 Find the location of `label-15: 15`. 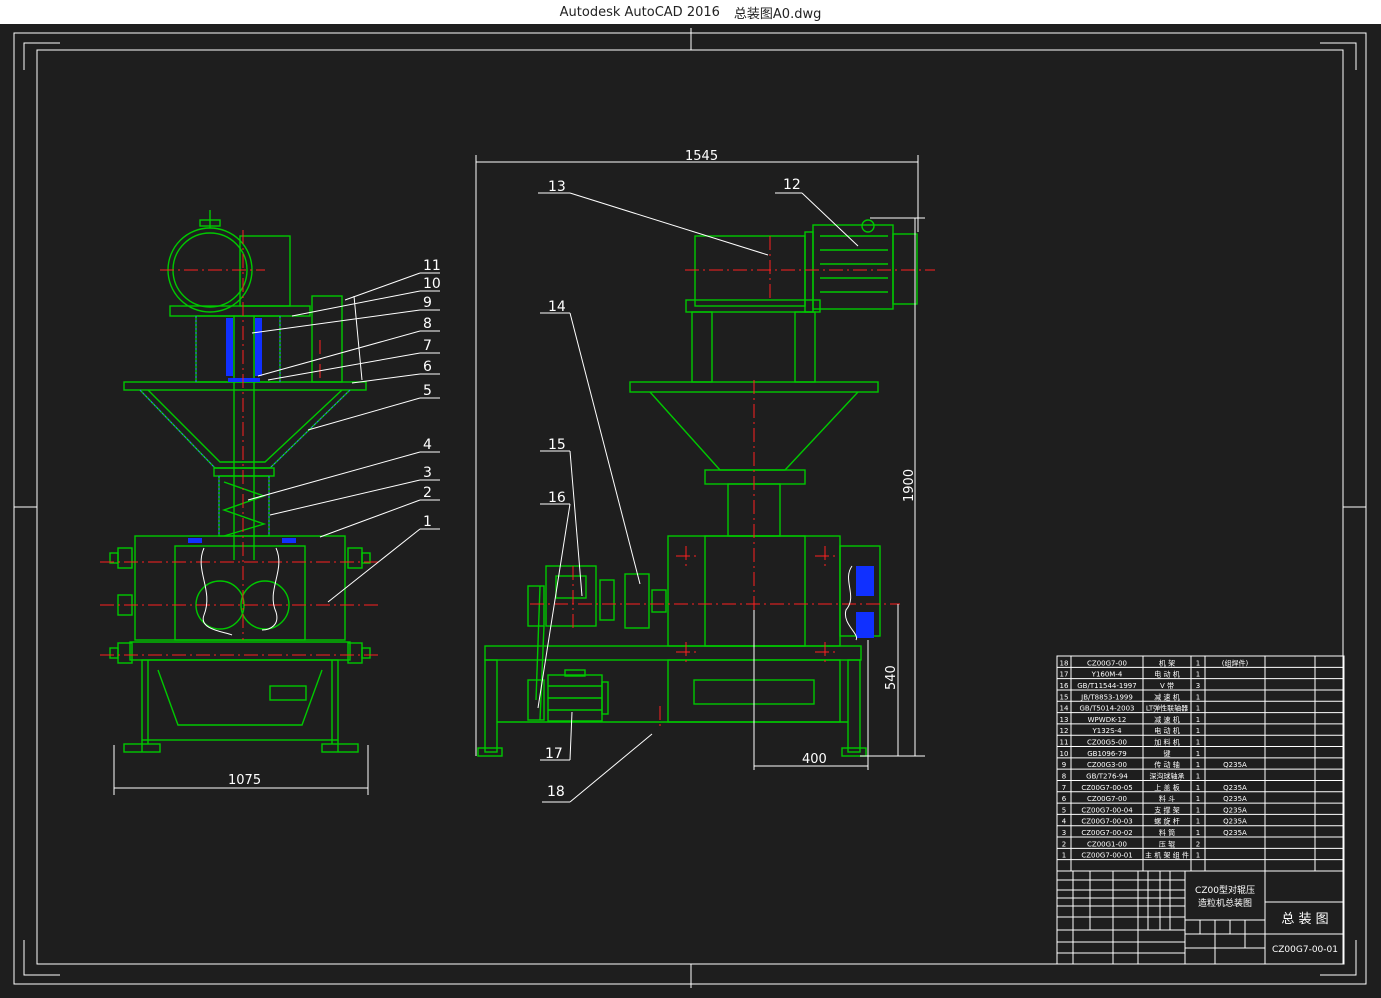

label-15: 15 is located at coordinates (557, 445).